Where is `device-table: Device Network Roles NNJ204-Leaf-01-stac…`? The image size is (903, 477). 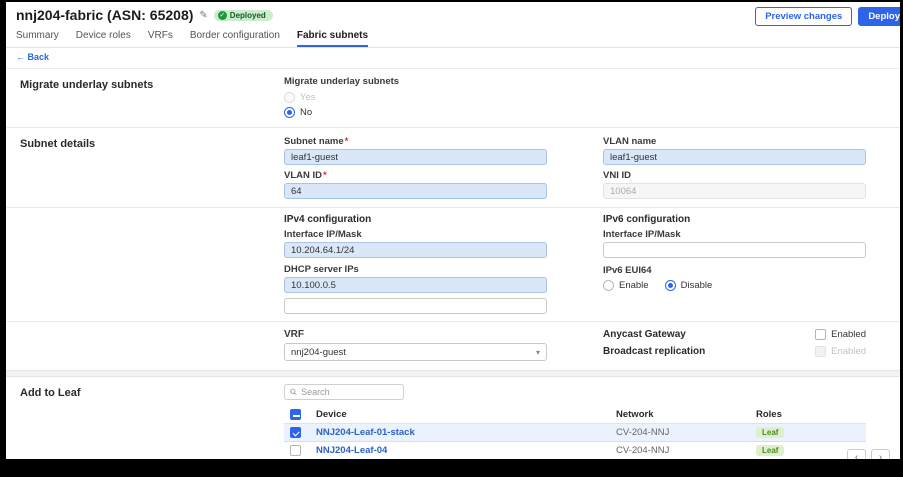
device-table: Device Network Roles NNJ204-Leaf-01-stac… is located at coordinates (575, 432).